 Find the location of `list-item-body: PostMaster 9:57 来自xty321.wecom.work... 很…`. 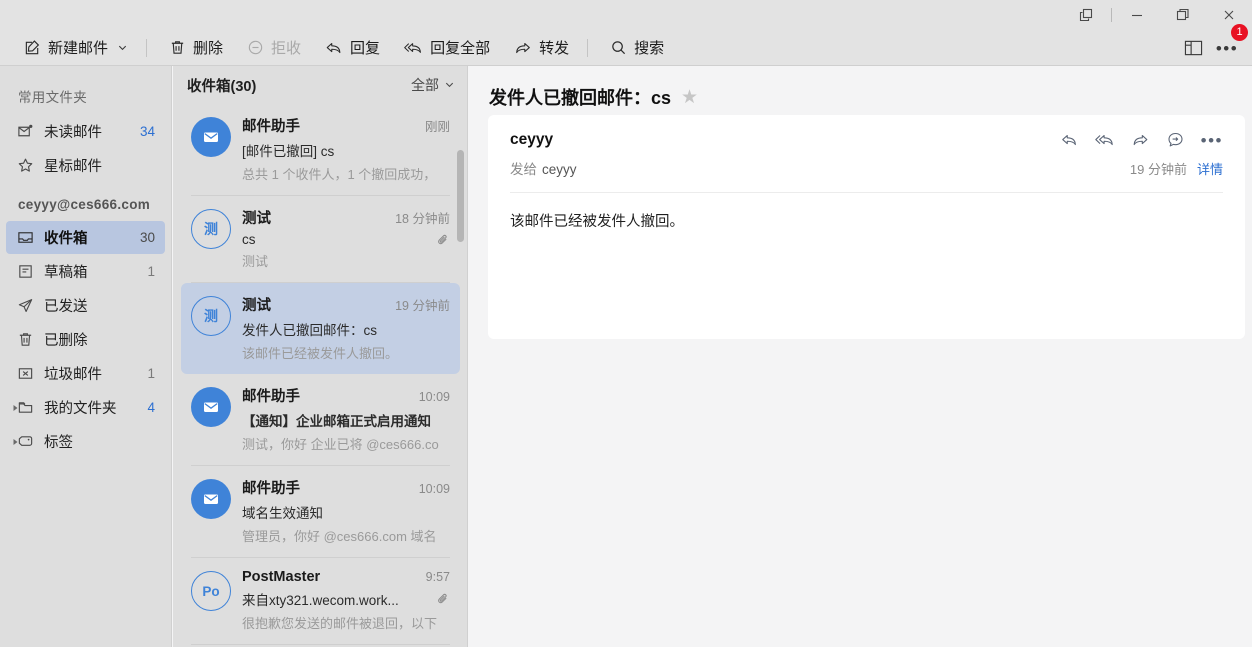

list-item-body: PostMaster 9:57 来自xty321.wecom.work... 很… is located at coordinates (346, 600).